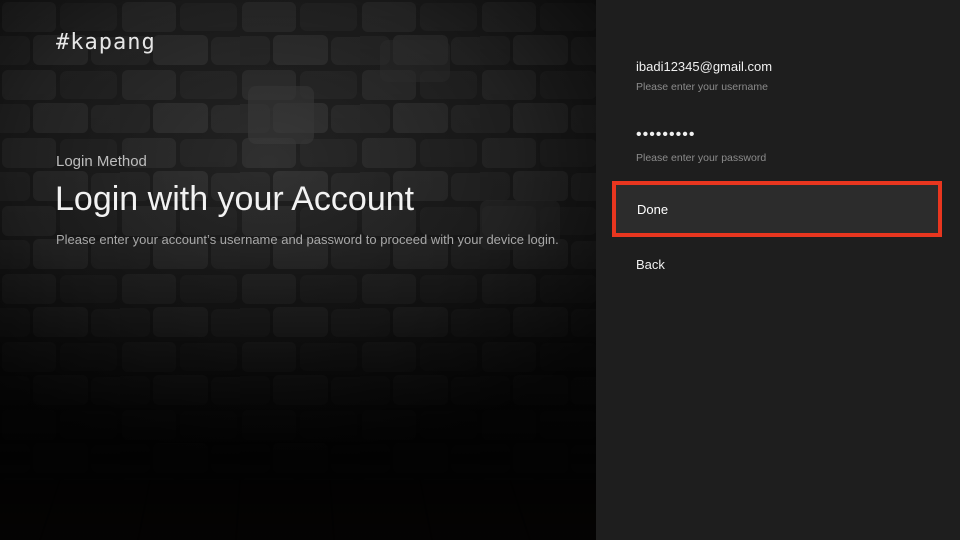 This screenshot has height=540, width=960. What do you see at coordinates (701, 158) in the screenshot?
I see `password-hint: Please enter your password` at bounding box center [701, 158].